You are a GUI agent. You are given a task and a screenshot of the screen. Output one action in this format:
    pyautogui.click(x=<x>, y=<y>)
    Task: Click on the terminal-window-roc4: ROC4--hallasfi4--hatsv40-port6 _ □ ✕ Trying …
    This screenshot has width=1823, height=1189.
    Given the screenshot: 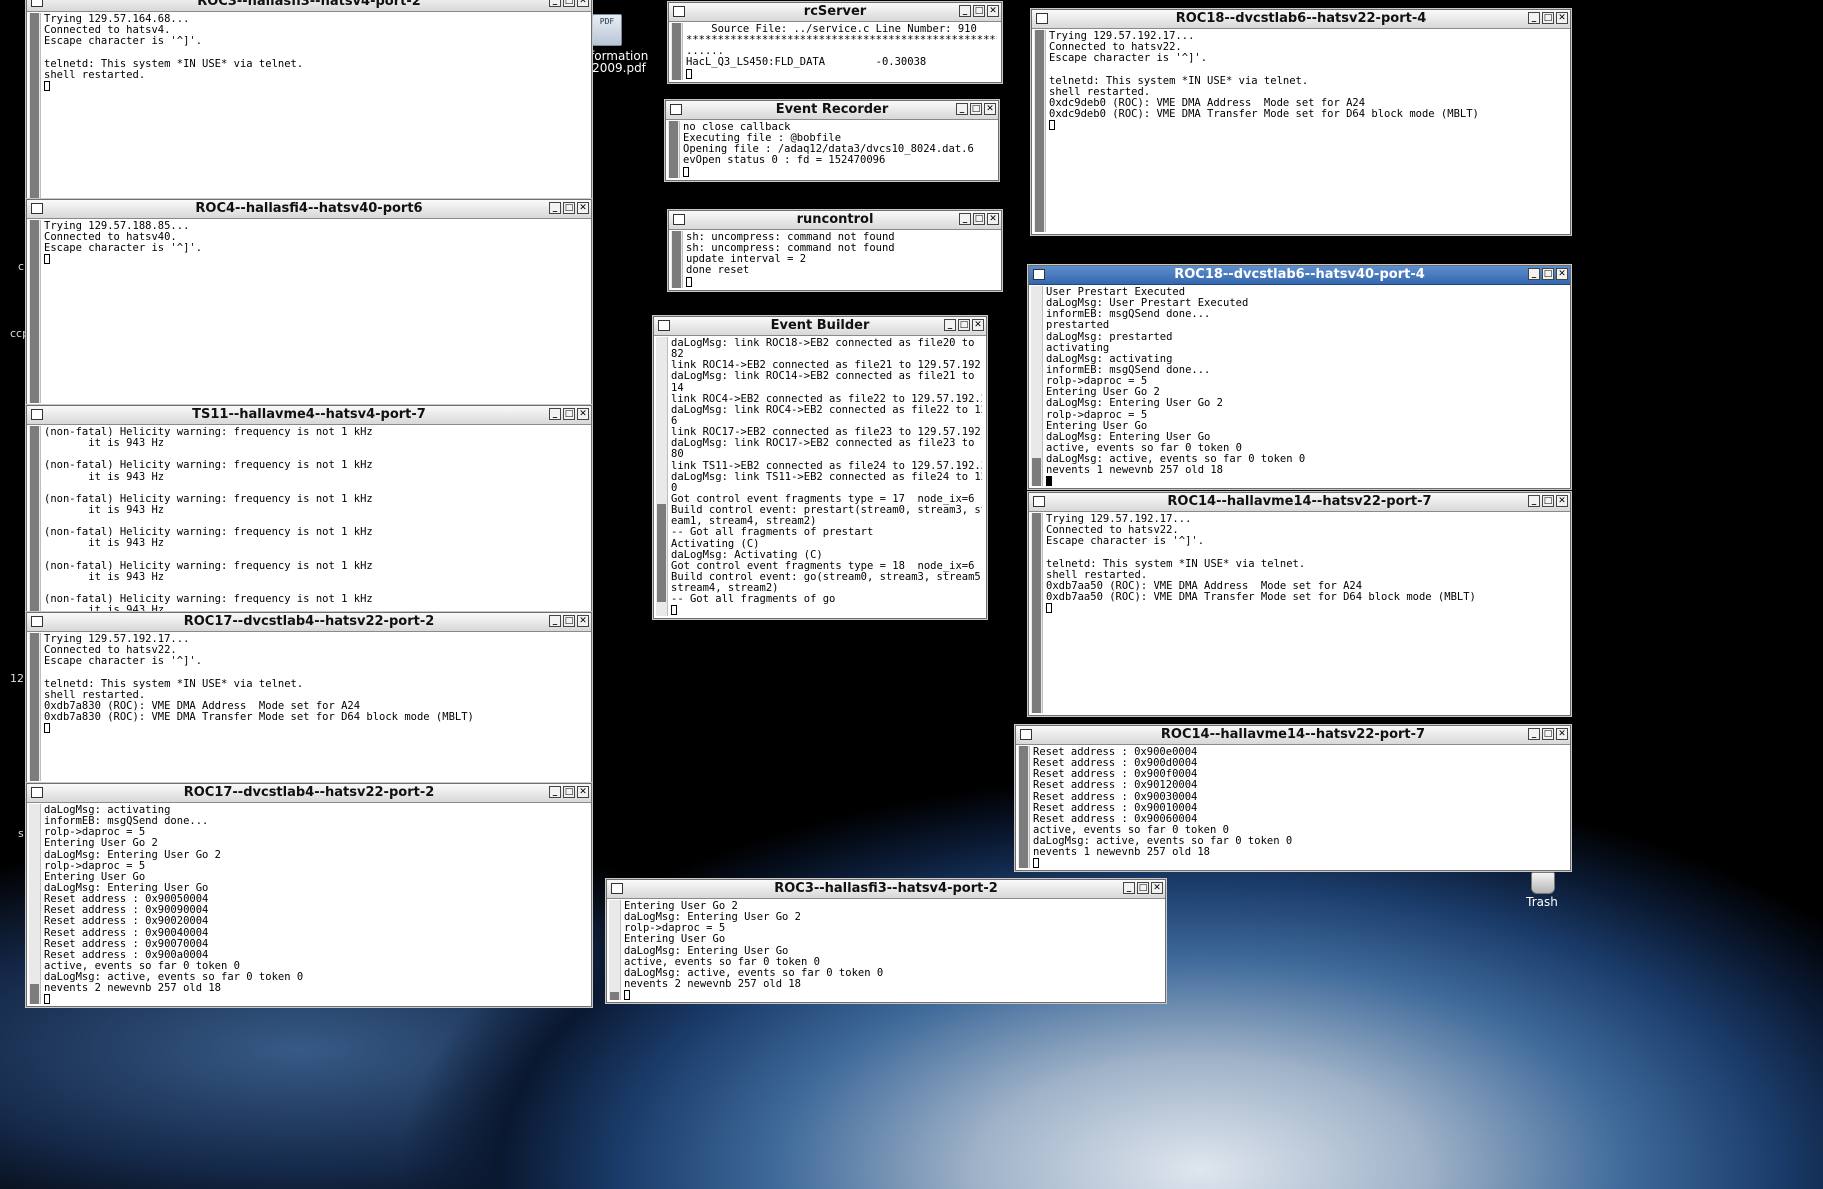 What is the action you would take?
    pyautogui.click(x=309, y=302)
    